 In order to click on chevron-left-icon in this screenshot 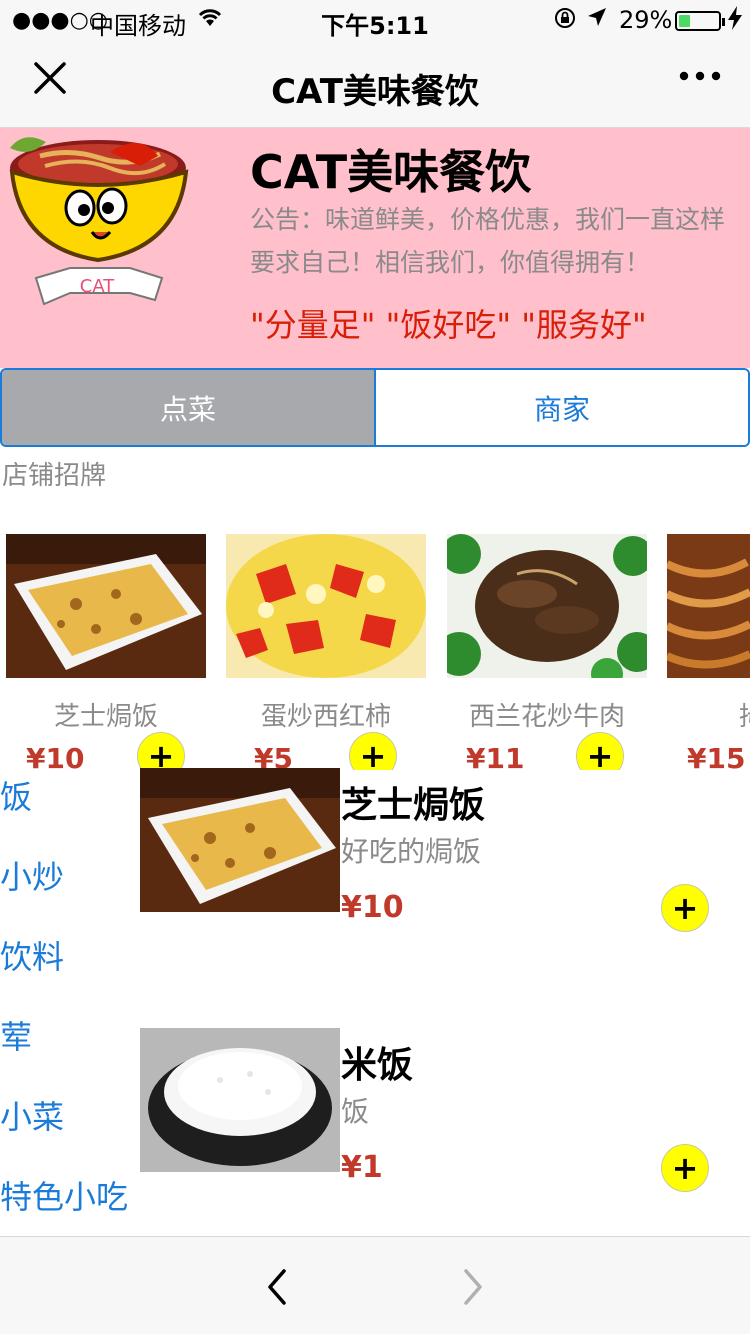, I will do `click(277, 1287)`.